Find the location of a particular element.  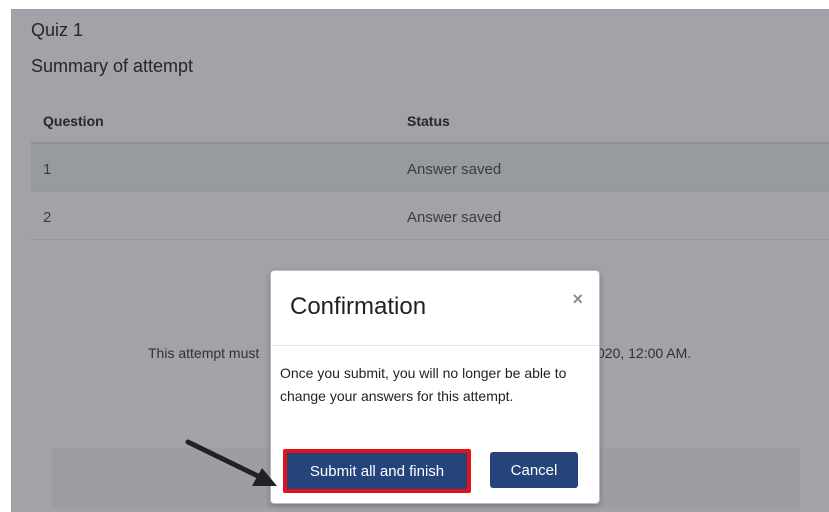

question-column-header: Question is located at coordinates (73, 121).